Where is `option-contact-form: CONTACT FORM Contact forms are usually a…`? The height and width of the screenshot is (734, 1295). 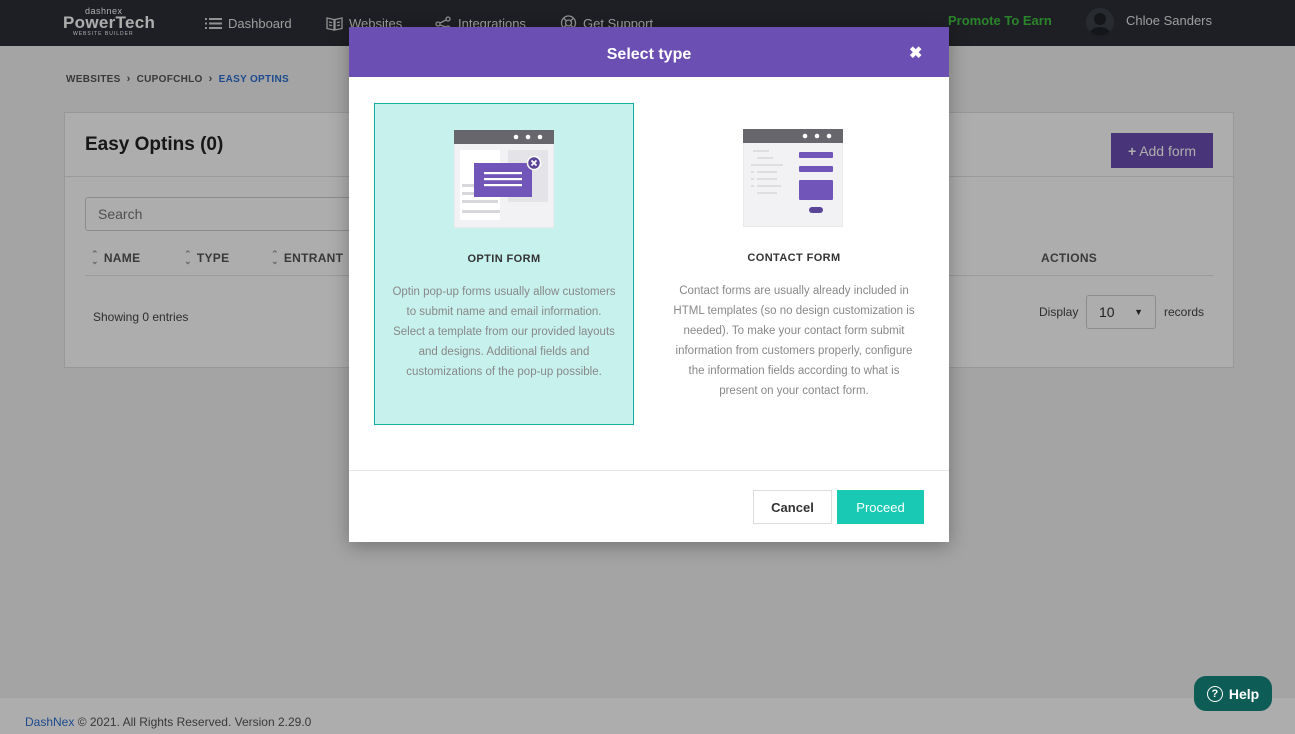
option-contact-form: CONTACT FORM Contact forms are usually a… is located at coordinates (794, 264).